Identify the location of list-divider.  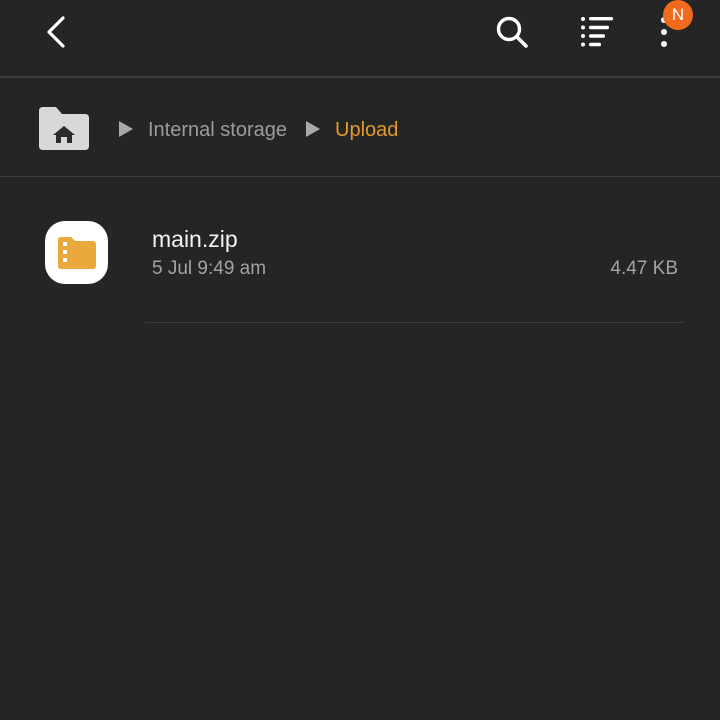
(415, 322).